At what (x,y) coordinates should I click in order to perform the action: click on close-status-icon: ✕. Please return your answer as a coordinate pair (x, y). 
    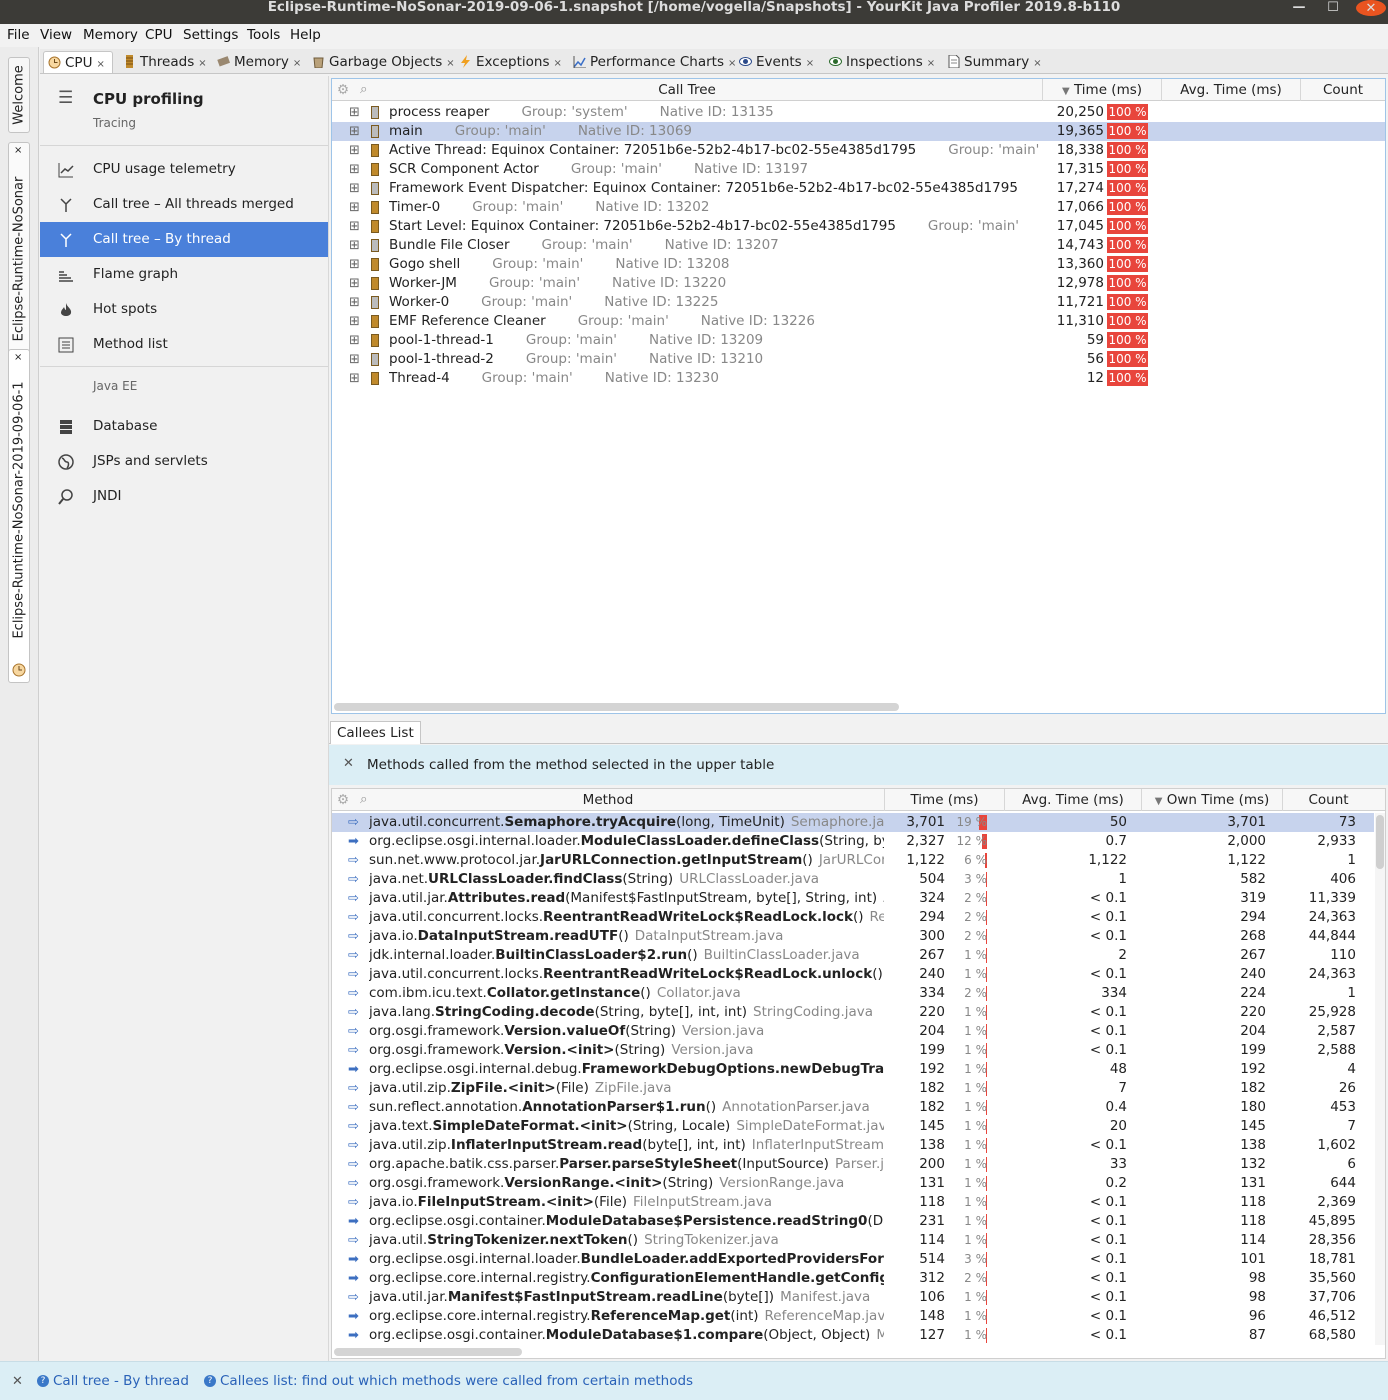
    Looking at the image, I should click on (17, 1381).